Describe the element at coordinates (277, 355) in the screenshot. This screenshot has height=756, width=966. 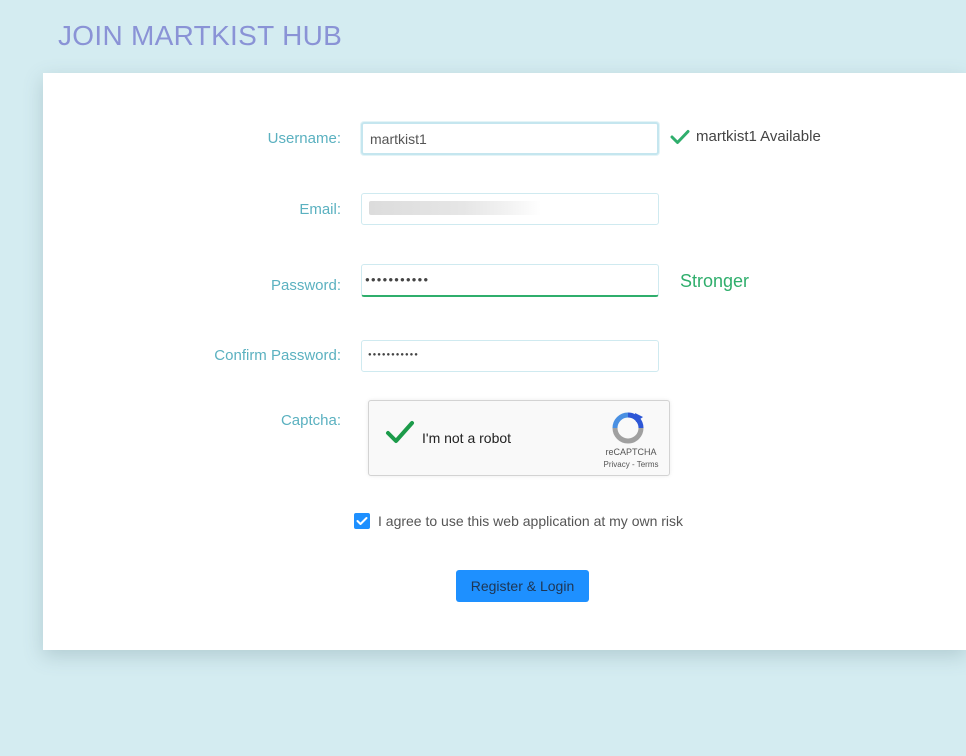
I see `confirm-password-label: Confirm Password:` at that location.